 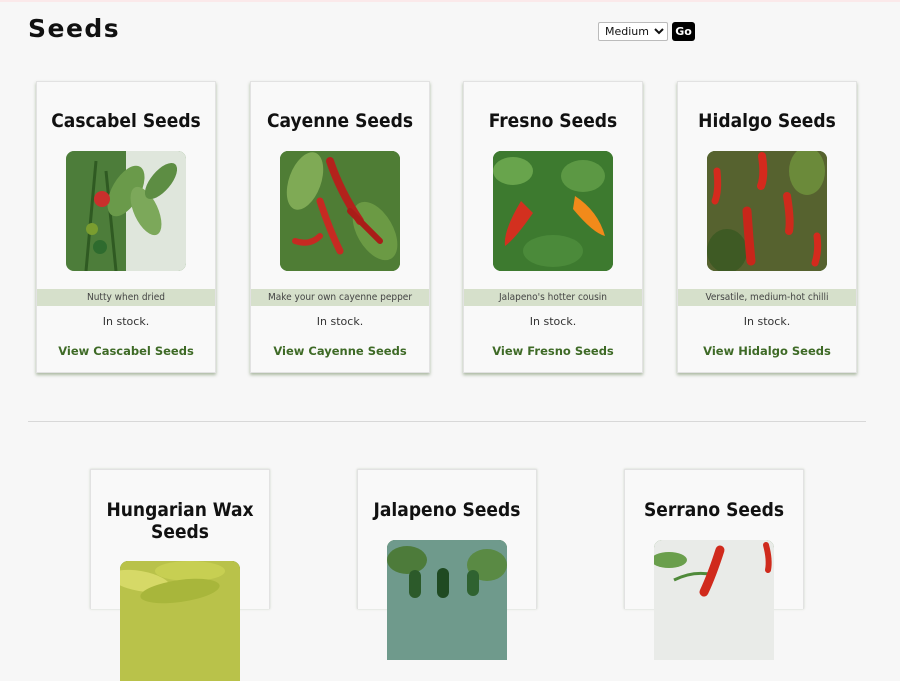 I want to click on jalapeno-pepper-photo, so click(x=447, y=600).